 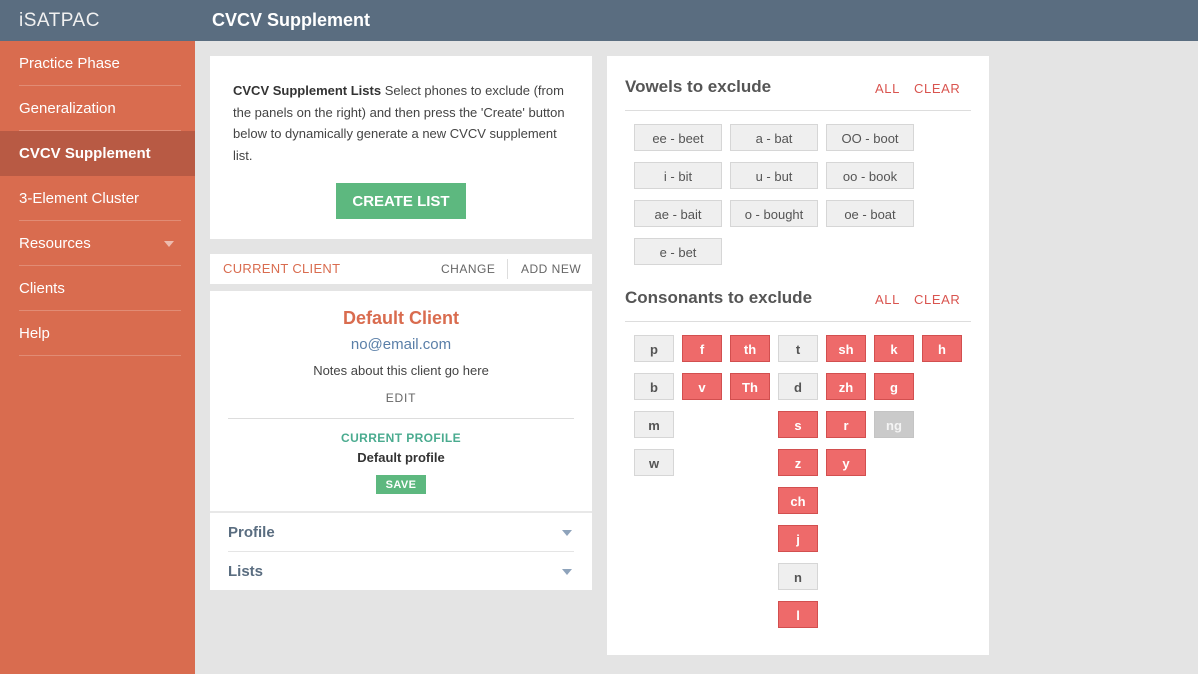 What do you see at coordinates (654, 386) in the screenshot?
I see `consonant-chip: b` at bounding box center [654, 386].